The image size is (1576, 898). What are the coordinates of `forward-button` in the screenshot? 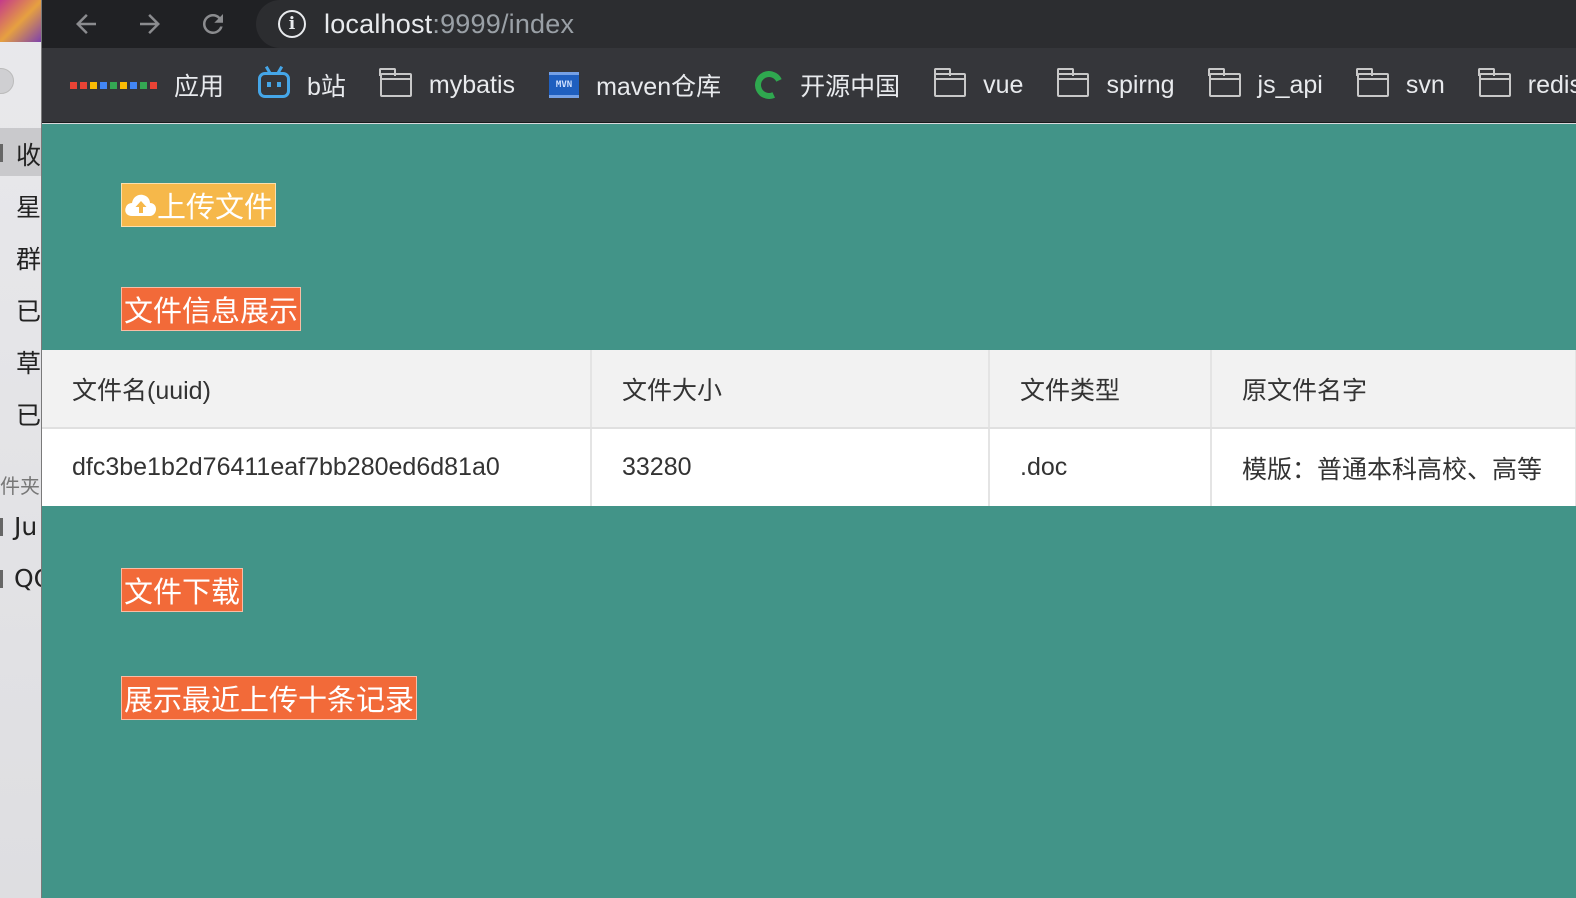 It's located at (150, 24).